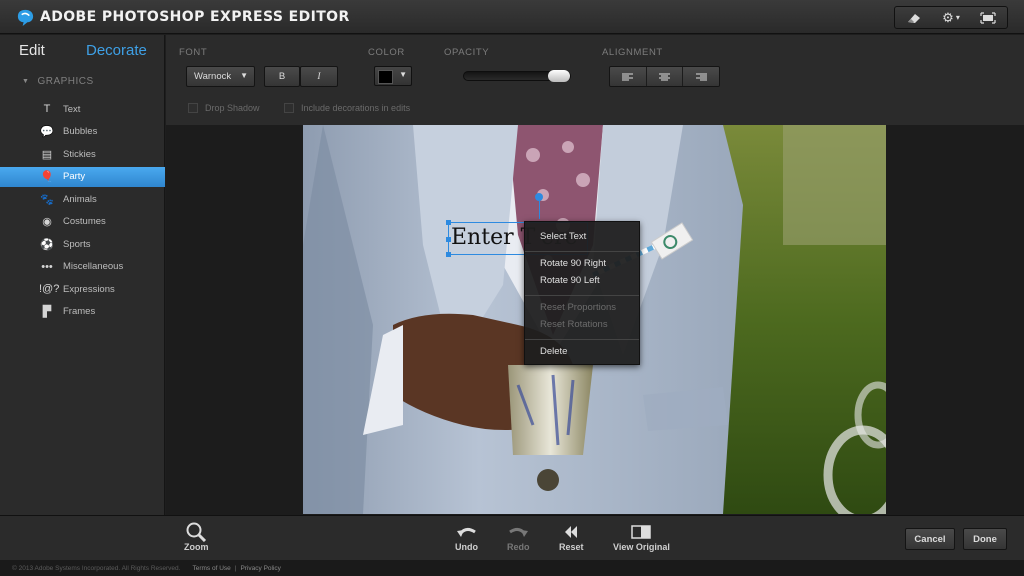  I want to click on expressions-icon: !@?, so click(49, 289).